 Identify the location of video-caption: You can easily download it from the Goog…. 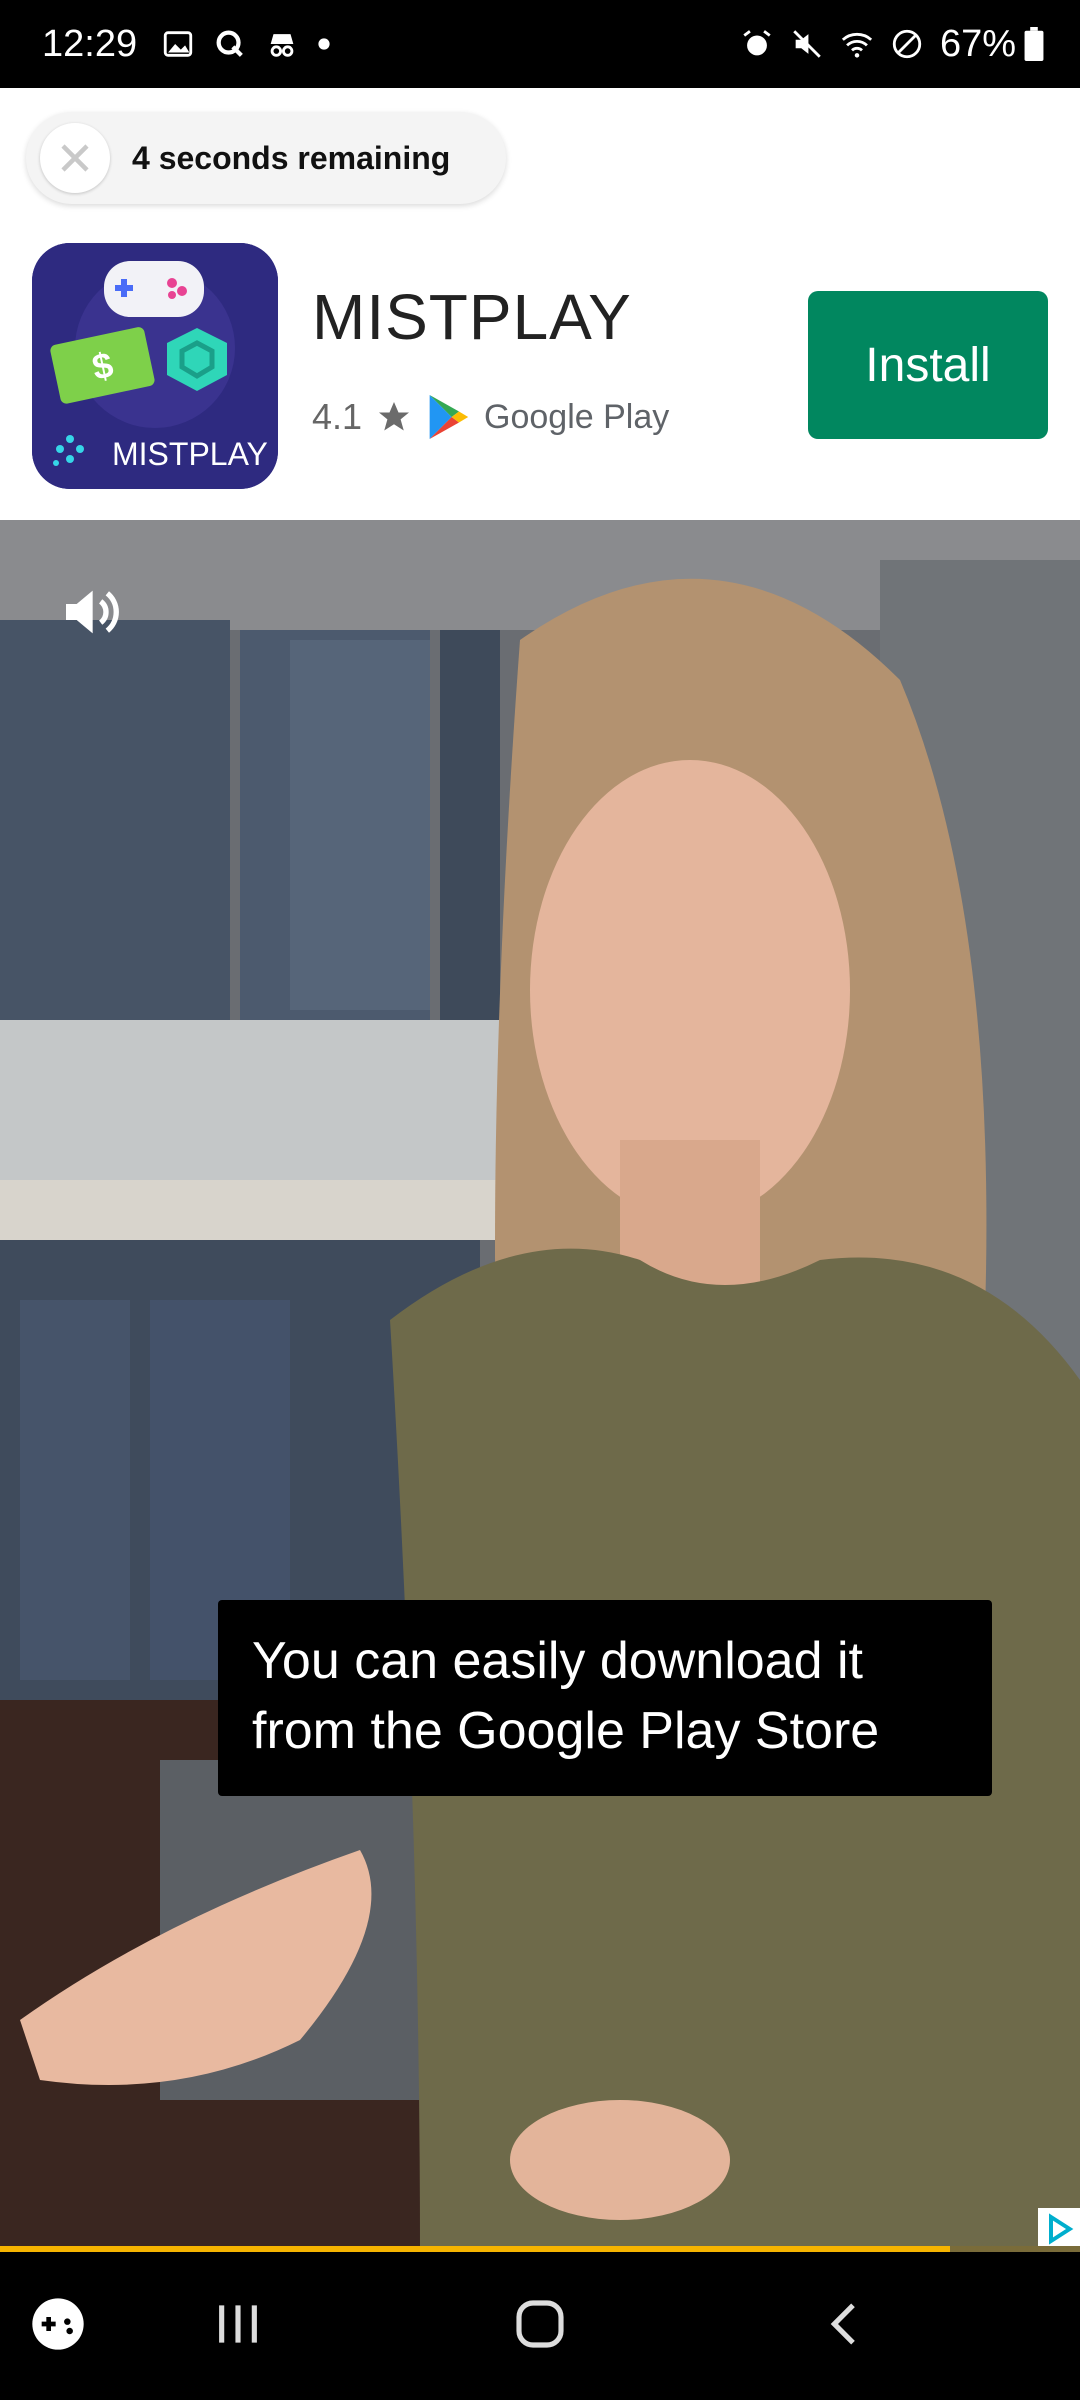
(605, 1698).